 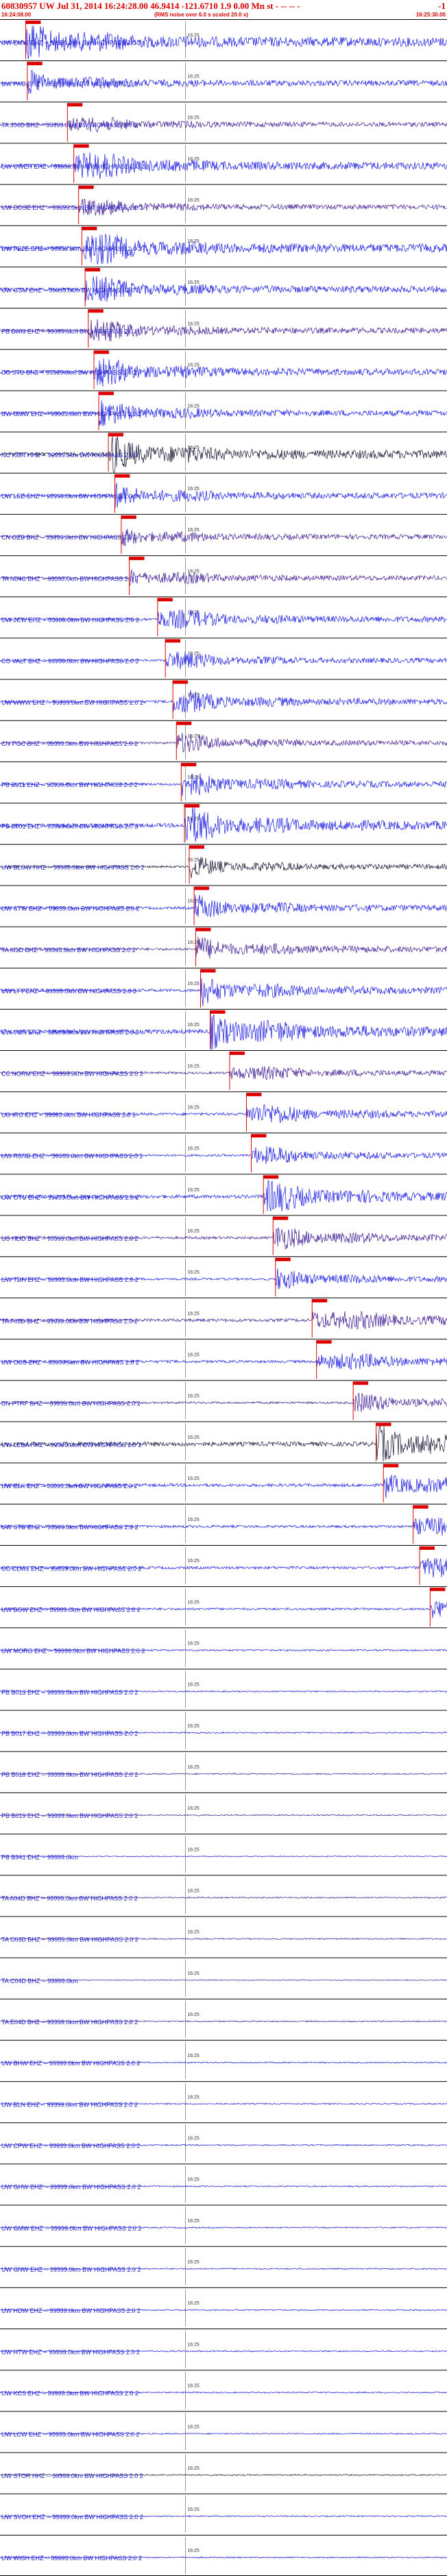 What do you see at coordinates (16, 15) in the screenshot?
I see `start-time: 16:24:08.00` at bounding box center [16, 15].